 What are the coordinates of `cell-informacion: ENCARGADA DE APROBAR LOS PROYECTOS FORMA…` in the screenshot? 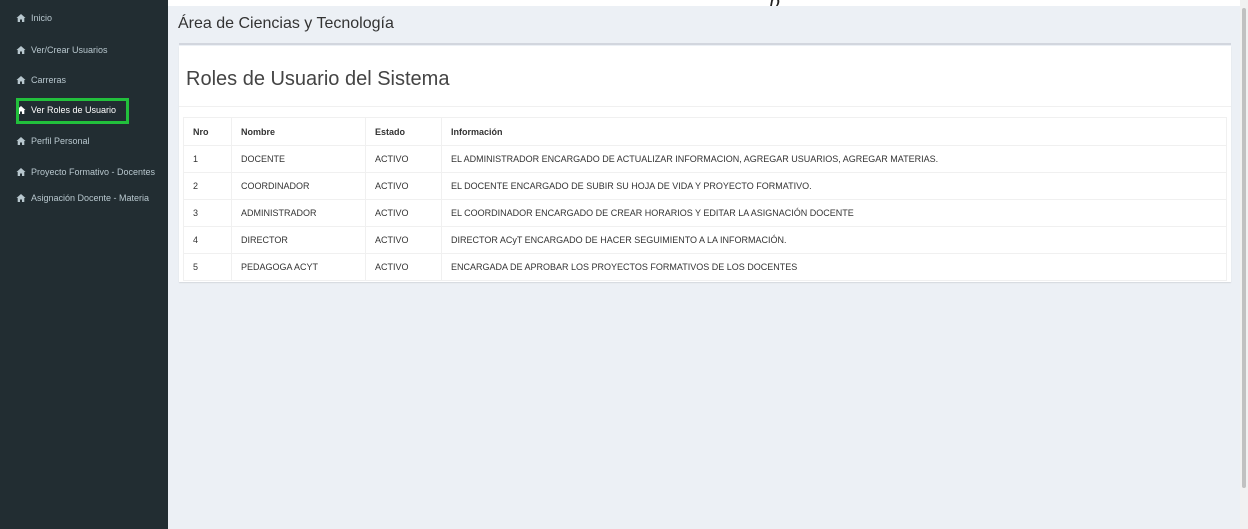 It's located at (834, 267).